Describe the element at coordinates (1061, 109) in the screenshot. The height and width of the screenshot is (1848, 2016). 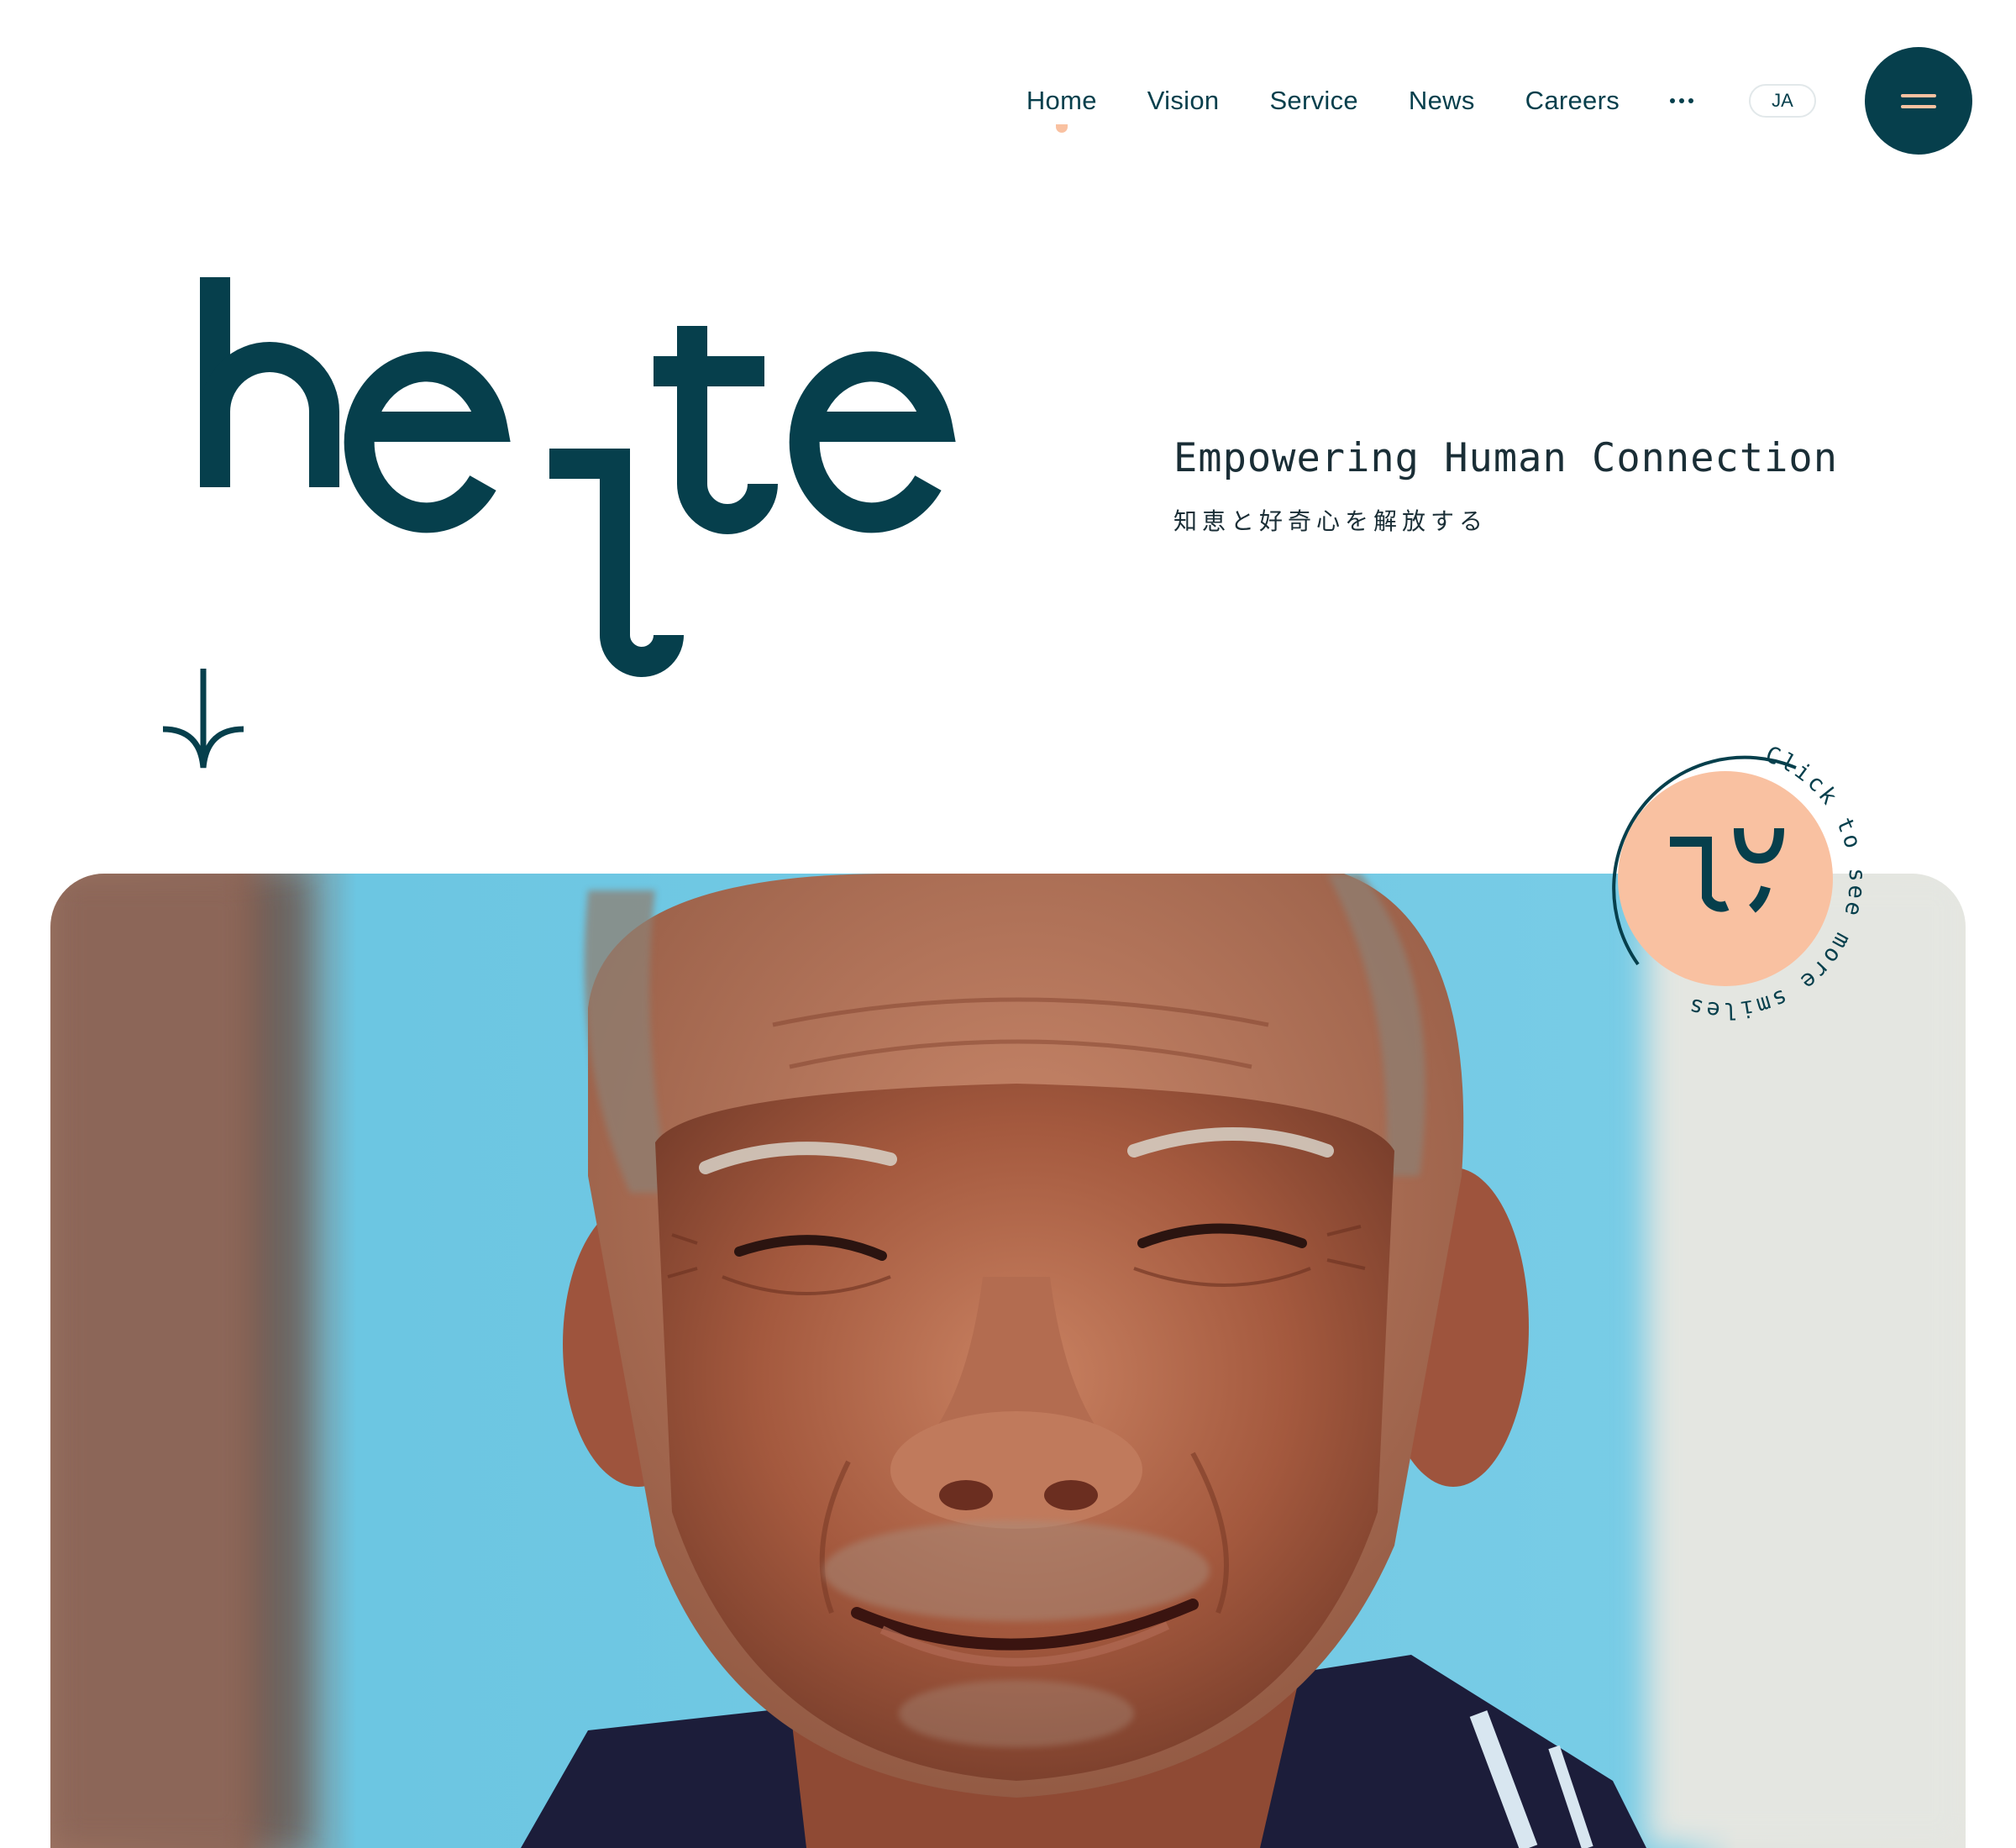
I see `nav-home: Home` at that location.